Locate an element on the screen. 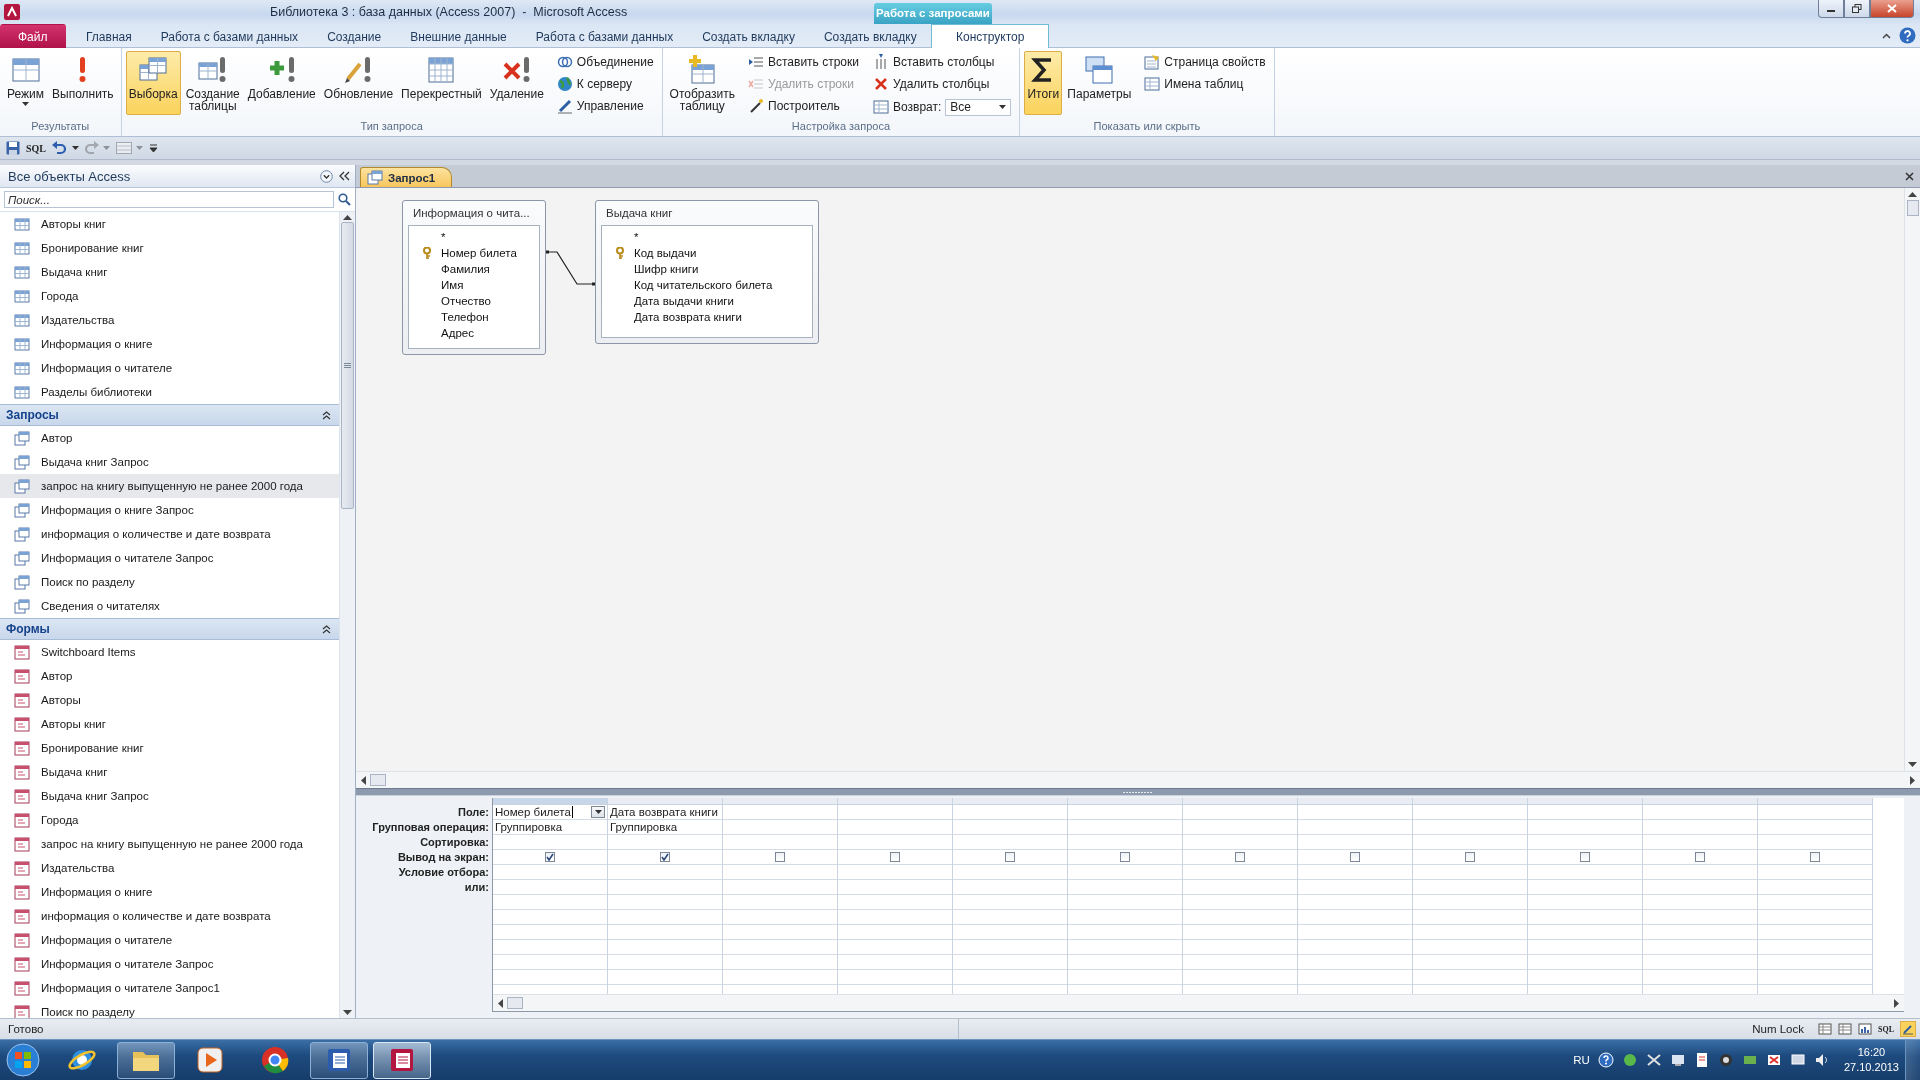 The image size is (1920, 1080). ribbon-button: Объединение is located at coordinates (605, 62).